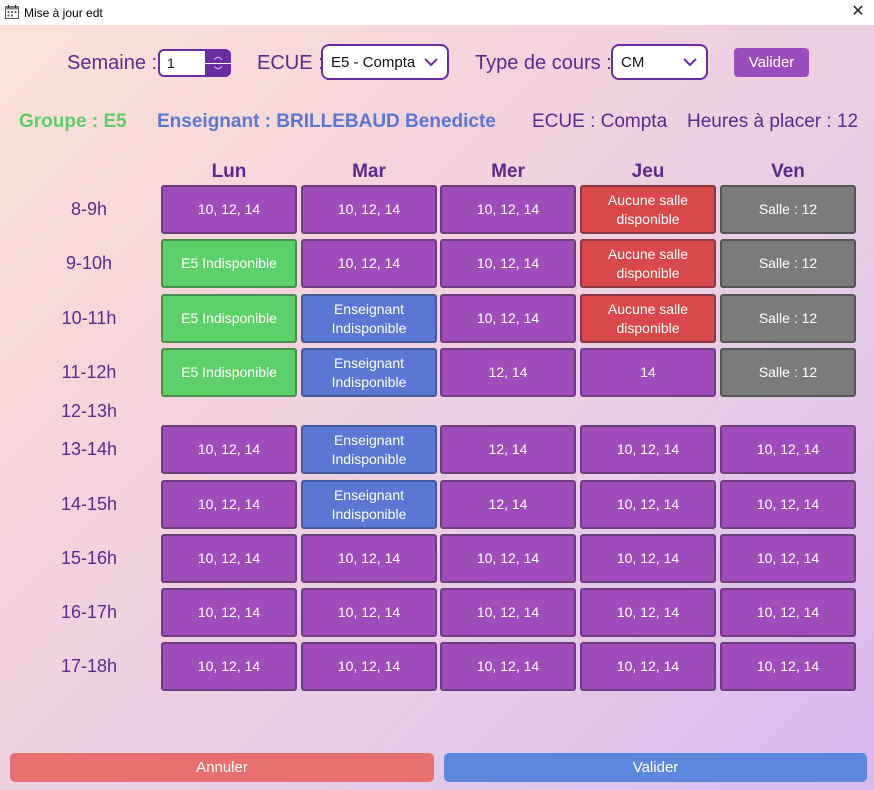 The image size is (874, 790). What do you see at coordinates (771, 62) in the screenshot?
I see `valider-filter-button: Valider` at bounding box center [771, 62].